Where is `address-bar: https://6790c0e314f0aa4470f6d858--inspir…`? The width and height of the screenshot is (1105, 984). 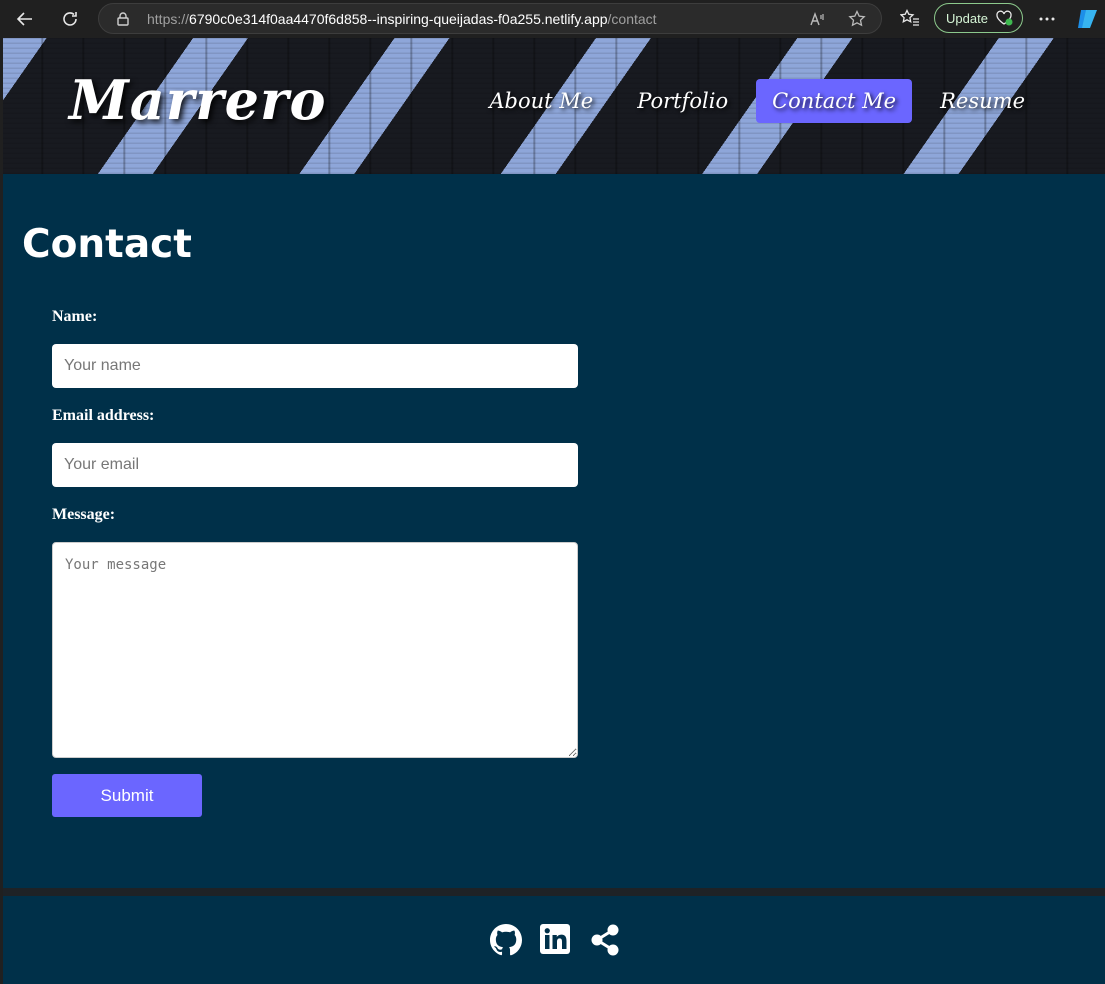
address-bar: https://6790c0e314f0aa4470f6d858--inspir… is located at coordinates (490, 18).